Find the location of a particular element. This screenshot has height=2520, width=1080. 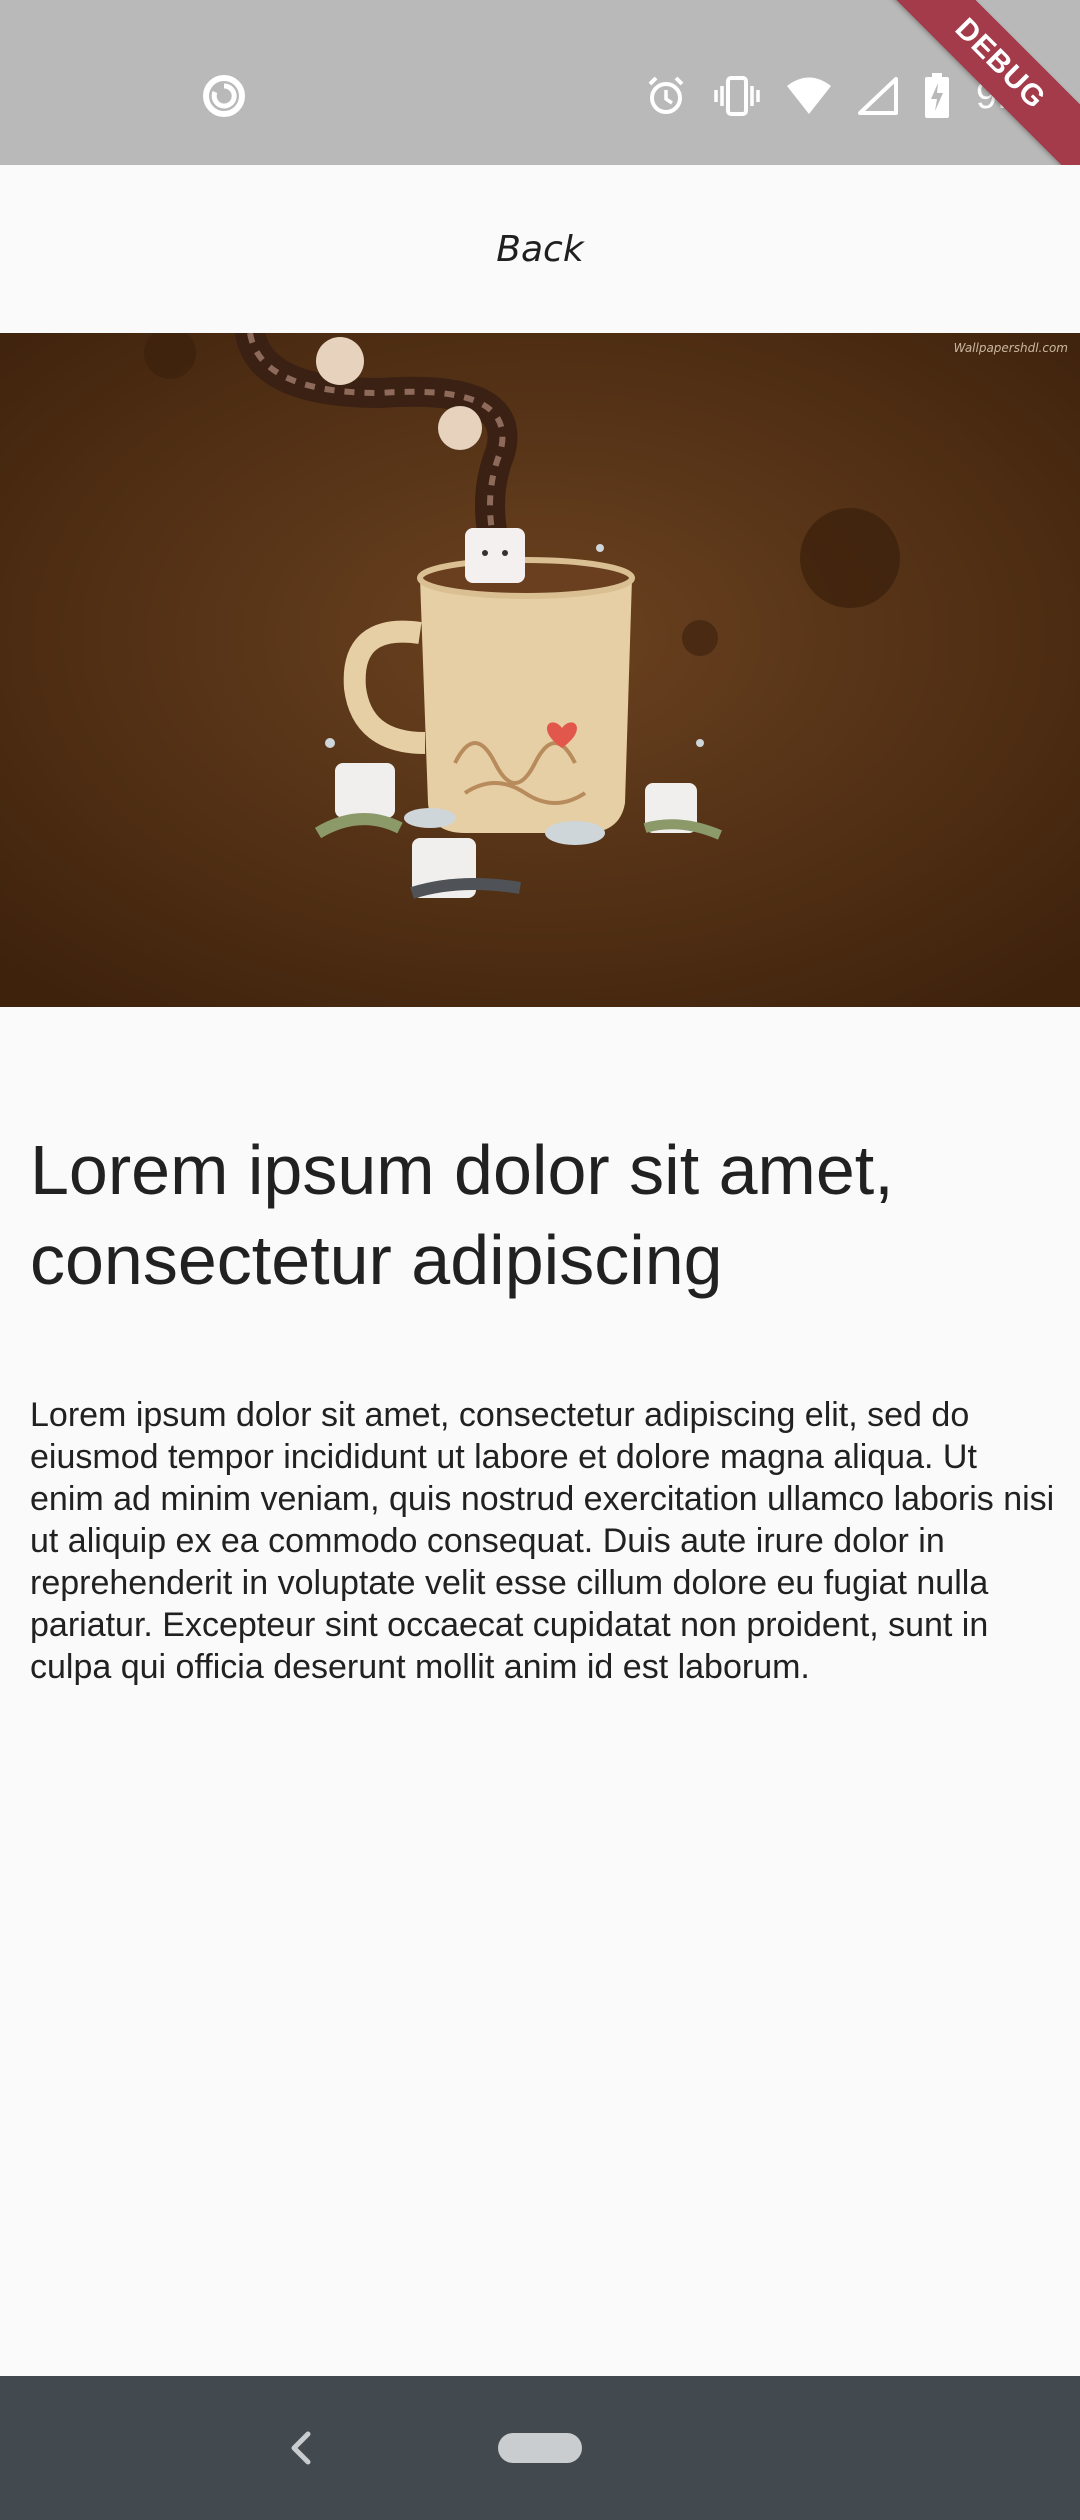

app-bar: Back is located at coordinates (540, 249).